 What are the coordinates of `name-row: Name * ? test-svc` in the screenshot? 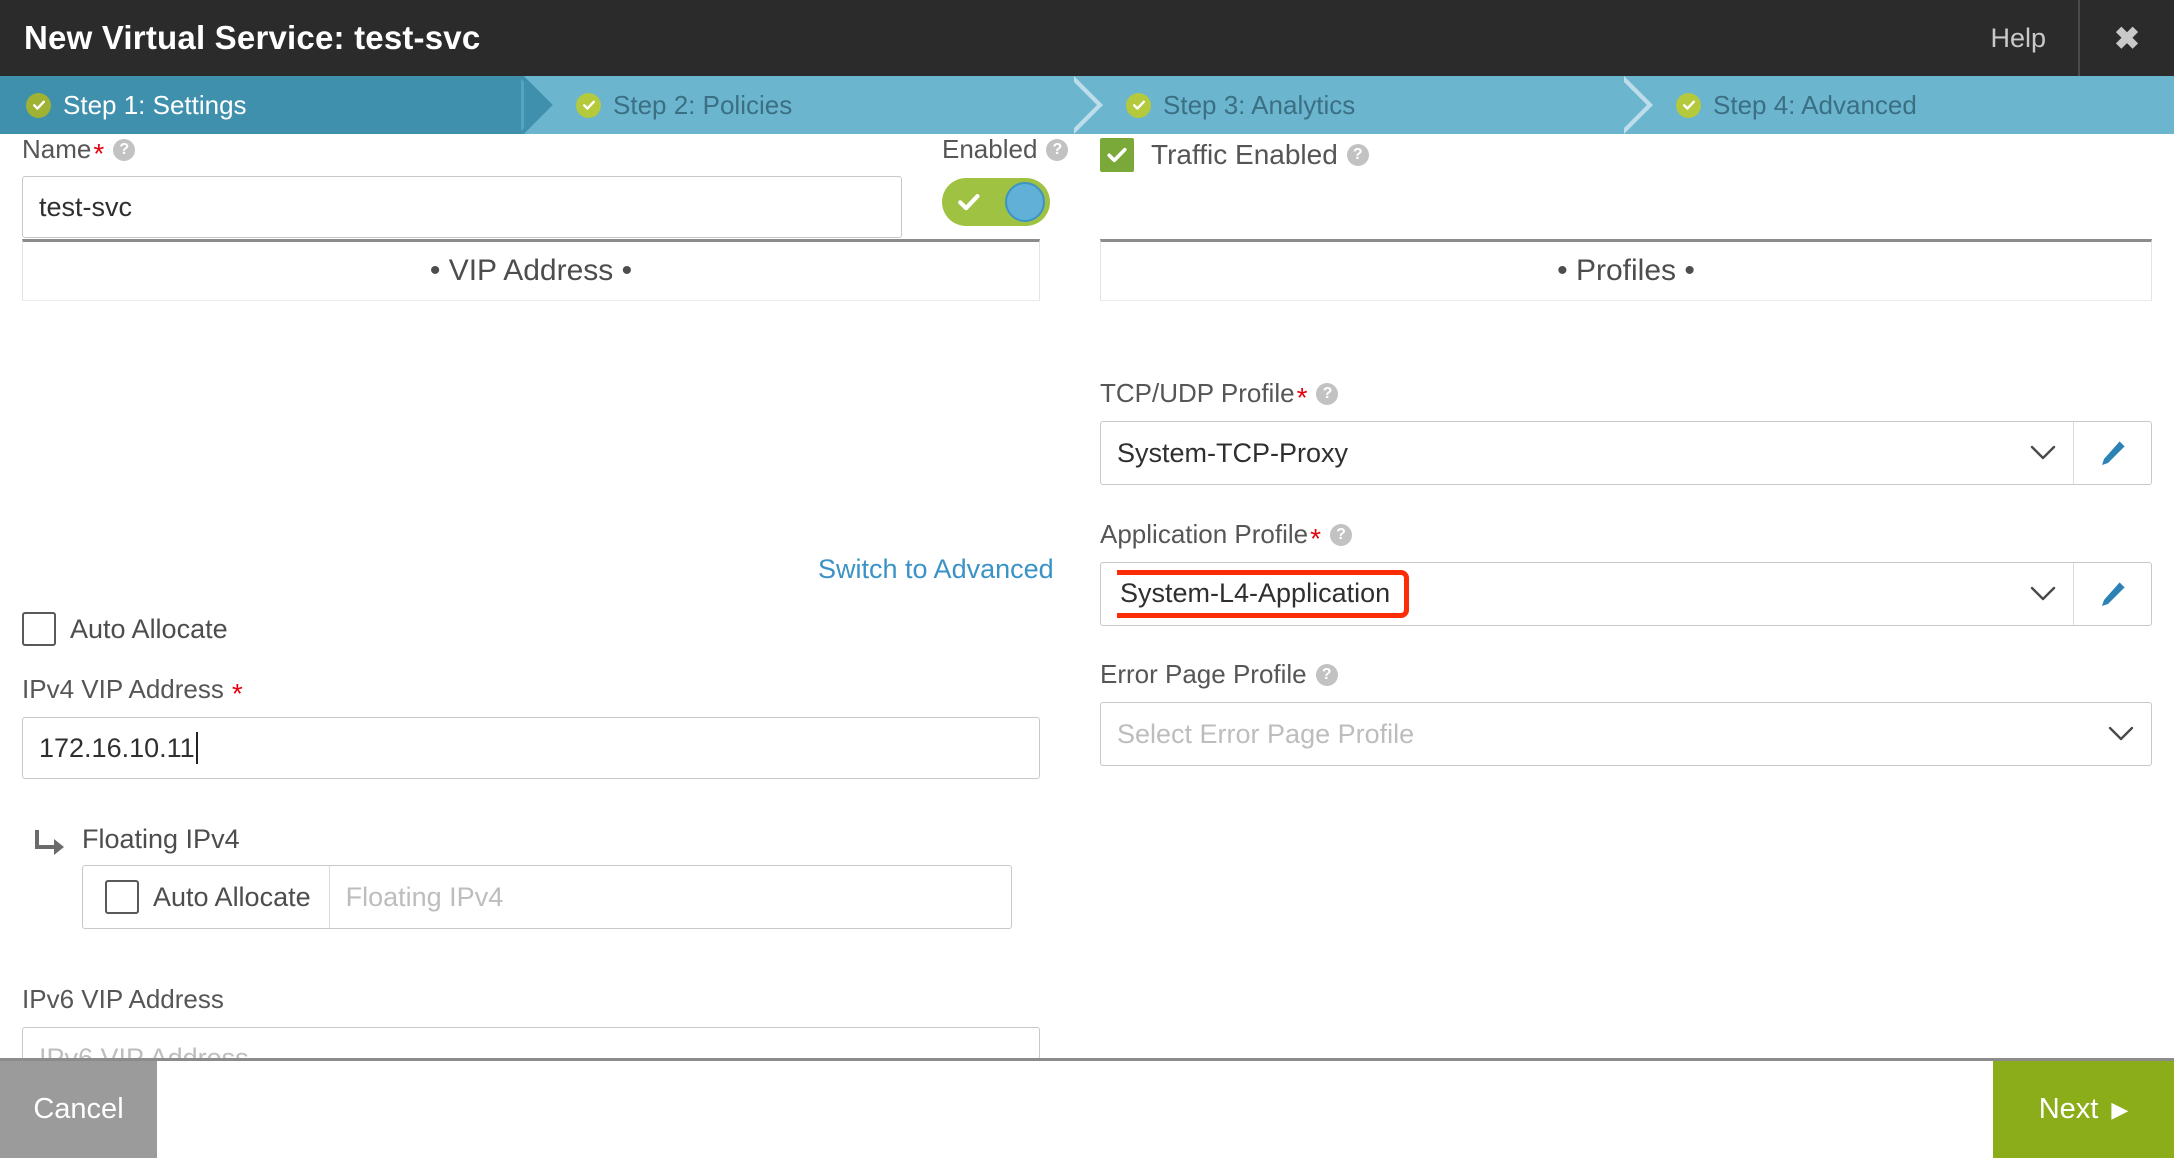 It's located at (542, 186).